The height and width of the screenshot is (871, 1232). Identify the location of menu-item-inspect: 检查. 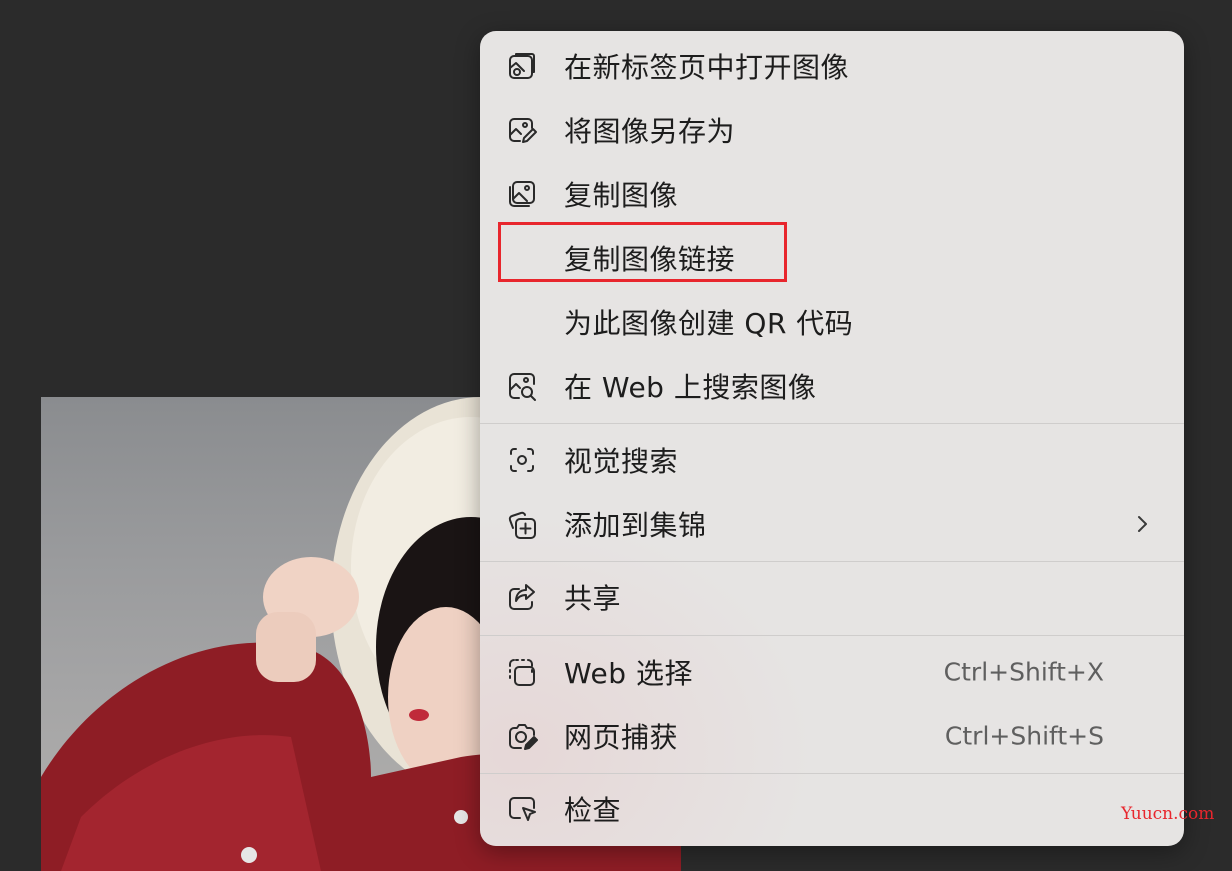
(832, 809).